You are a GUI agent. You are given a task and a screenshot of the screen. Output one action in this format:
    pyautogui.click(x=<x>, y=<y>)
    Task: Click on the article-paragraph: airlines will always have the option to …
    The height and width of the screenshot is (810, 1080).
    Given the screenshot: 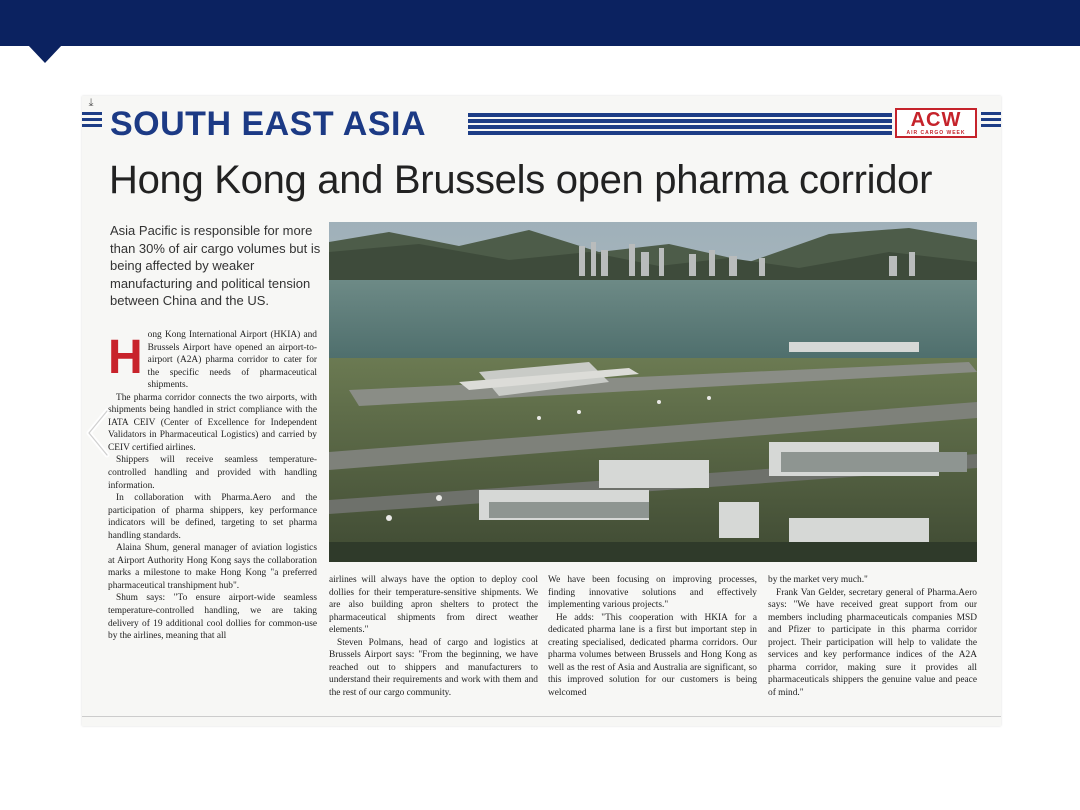 What is the action you would take?
    pyautogui.click(x=433, y=605)
    